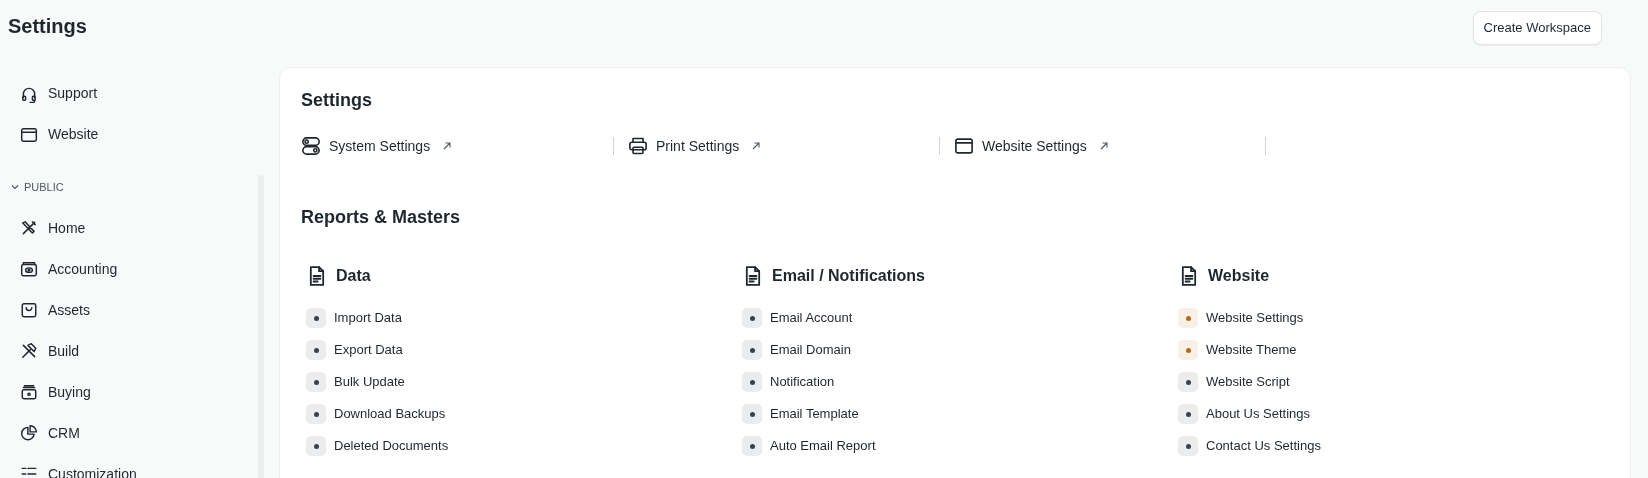 This screenshot has width=1648, height=478. What do you see at coordinates (1251, 350) in the screenshot?
I see `report-link: Website Theme` at bounding box center [1251, 350].